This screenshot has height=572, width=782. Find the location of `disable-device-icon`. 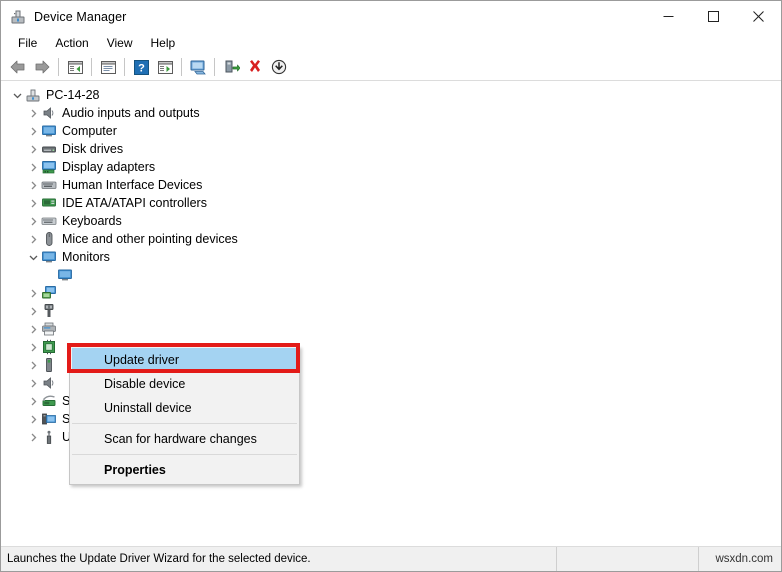

disable-device-icon is located at coordinates (279, 67).